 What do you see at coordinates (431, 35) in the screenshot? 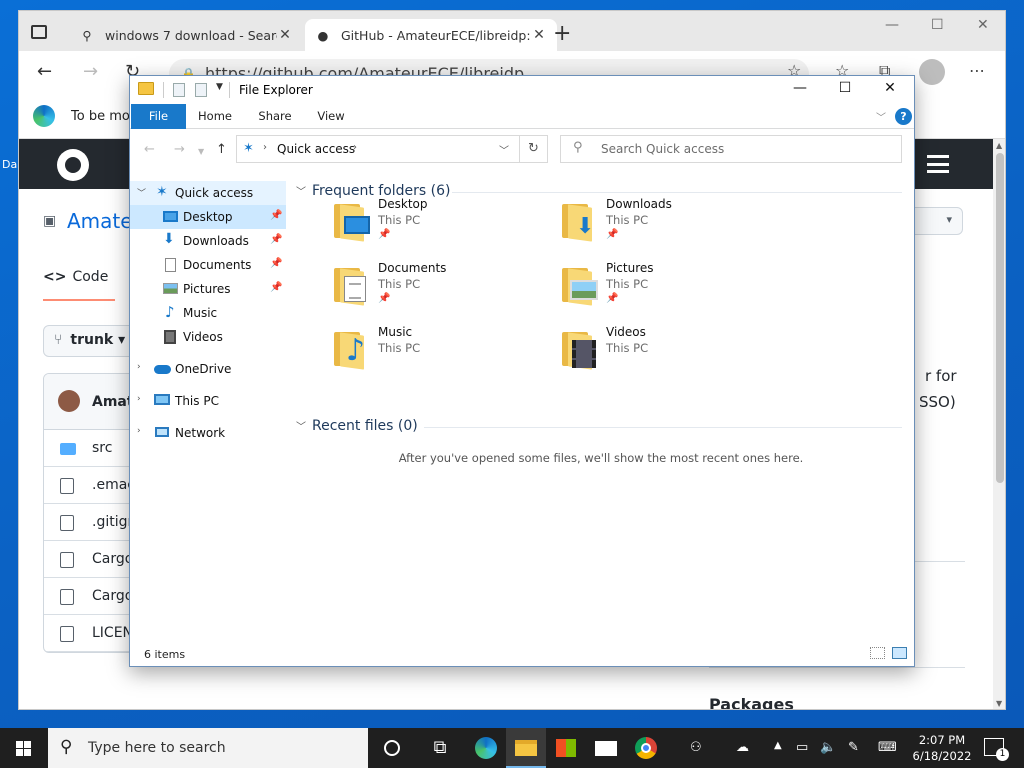
I see `tab-github: ● GitHub - AmateurECE/libreidp: C ✕` at bounding box center [431, 35].